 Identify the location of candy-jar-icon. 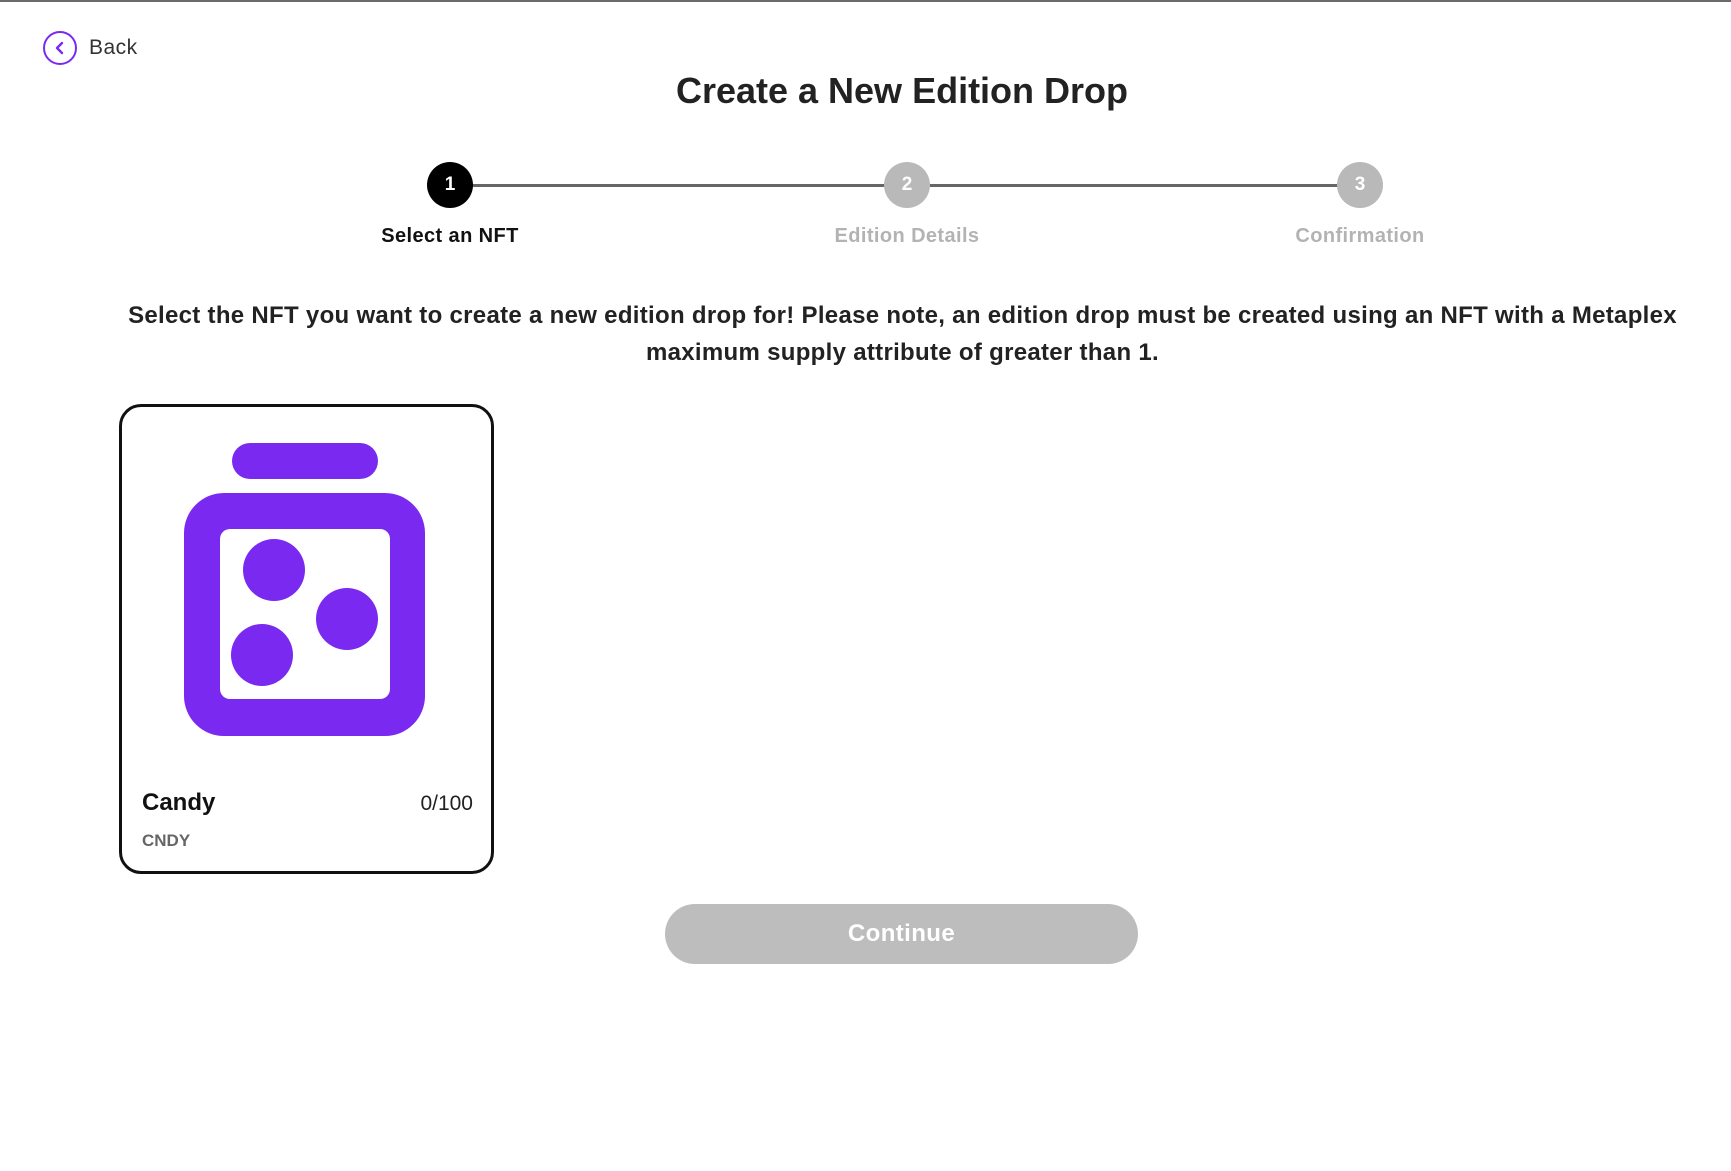
(304, 589).